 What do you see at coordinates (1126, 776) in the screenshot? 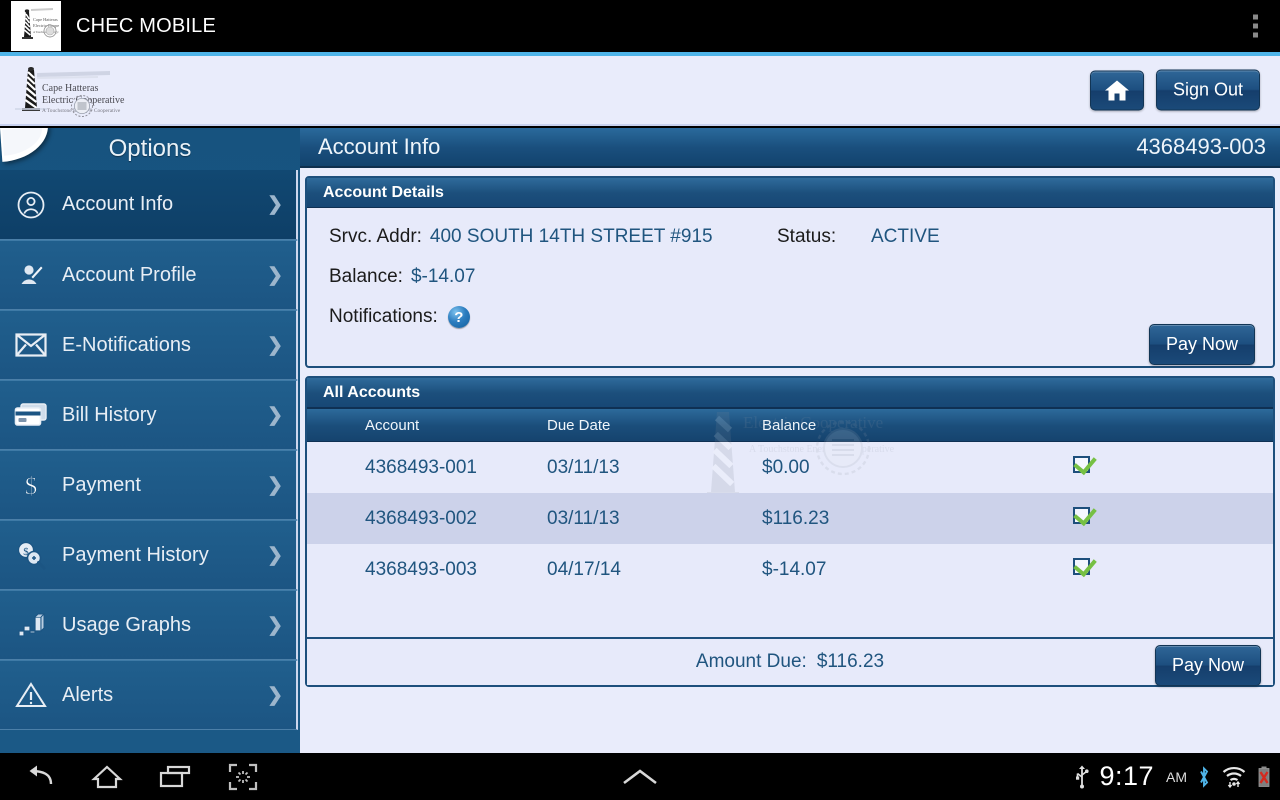
I see `status-clock: 9:17` at bounding box center [1126, 776].